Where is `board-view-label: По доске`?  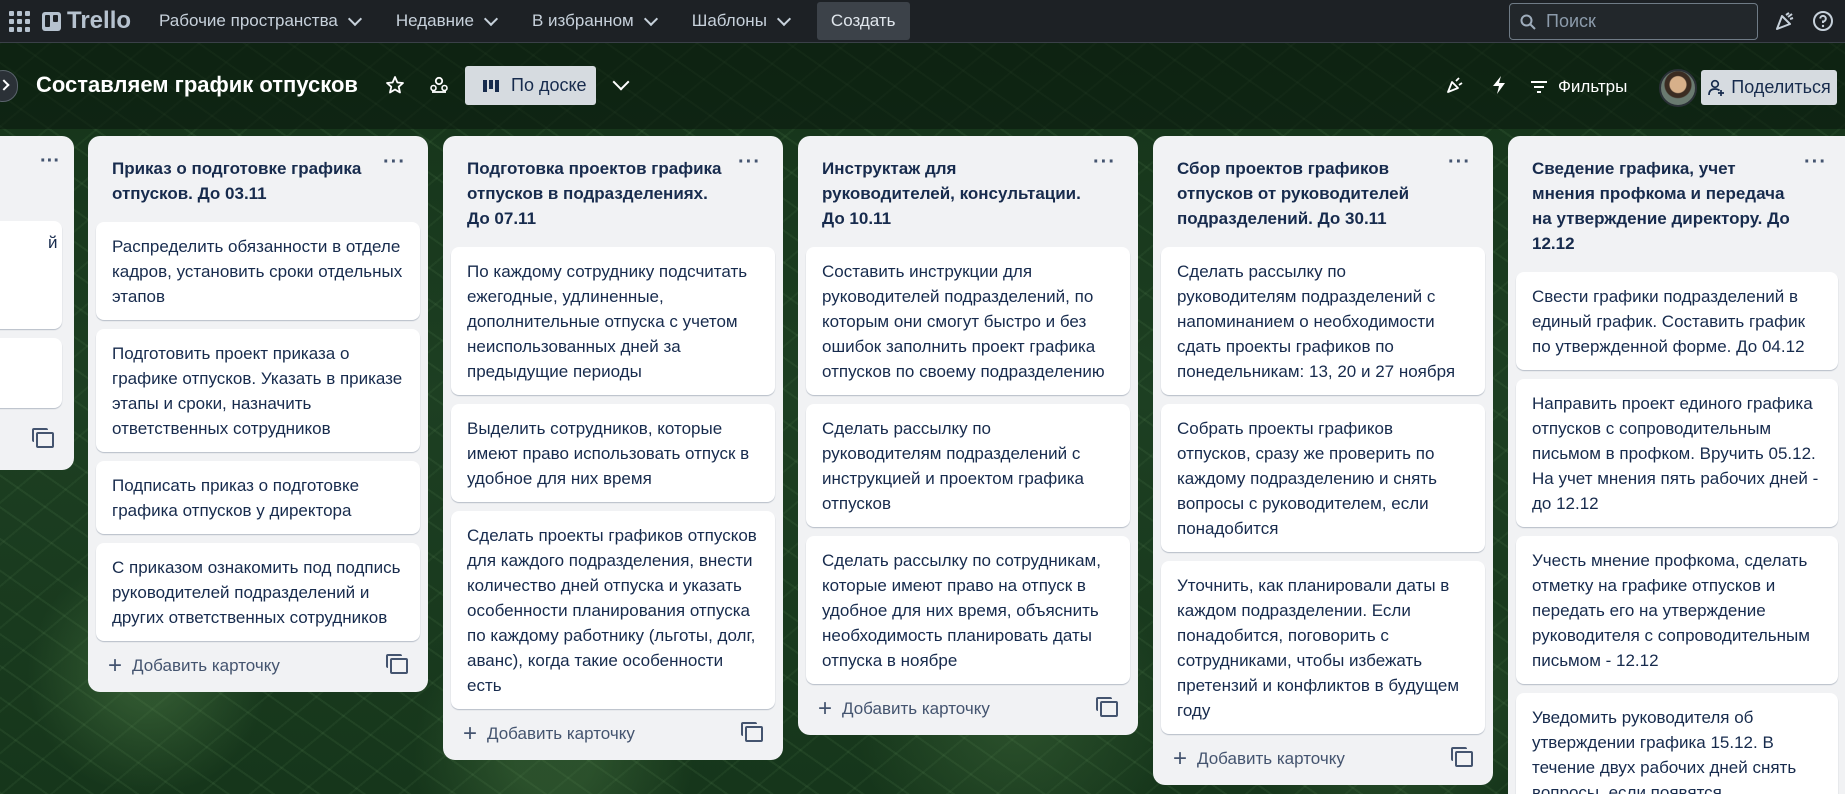 board-view-label: По доске is located at coordinates (549, 85).